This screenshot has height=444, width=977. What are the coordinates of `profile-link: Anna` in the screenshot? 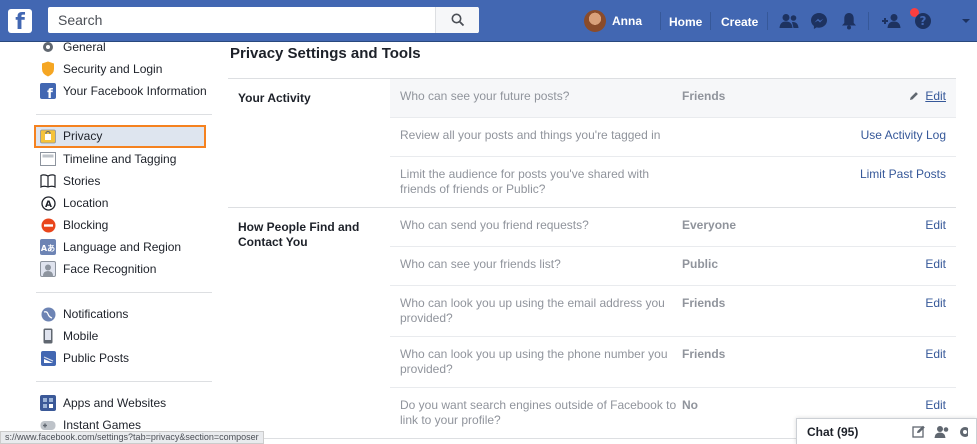 It's located at (613, 21).